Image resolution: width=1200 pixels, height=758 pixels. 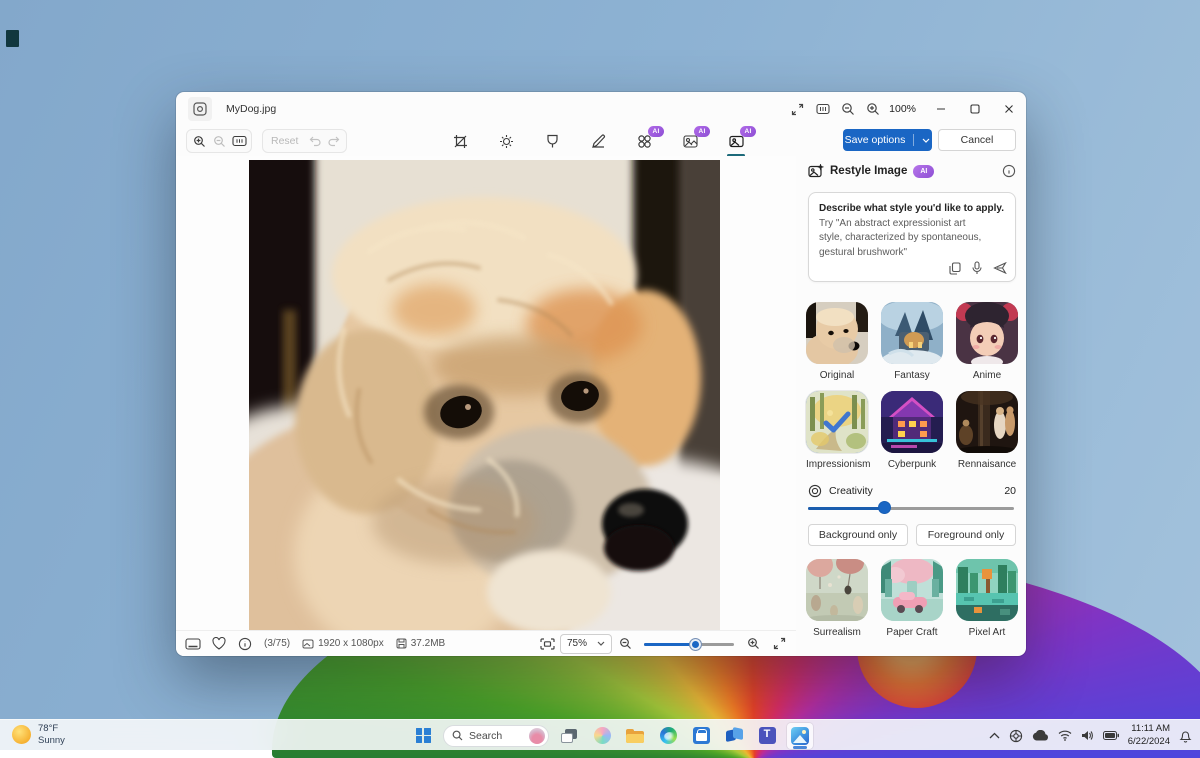 What do you see at coordinates (38, 735) in the screenshot?
I see `taskbar-weather-widget: 78°F Sunny` at bounding box center [38, 735].